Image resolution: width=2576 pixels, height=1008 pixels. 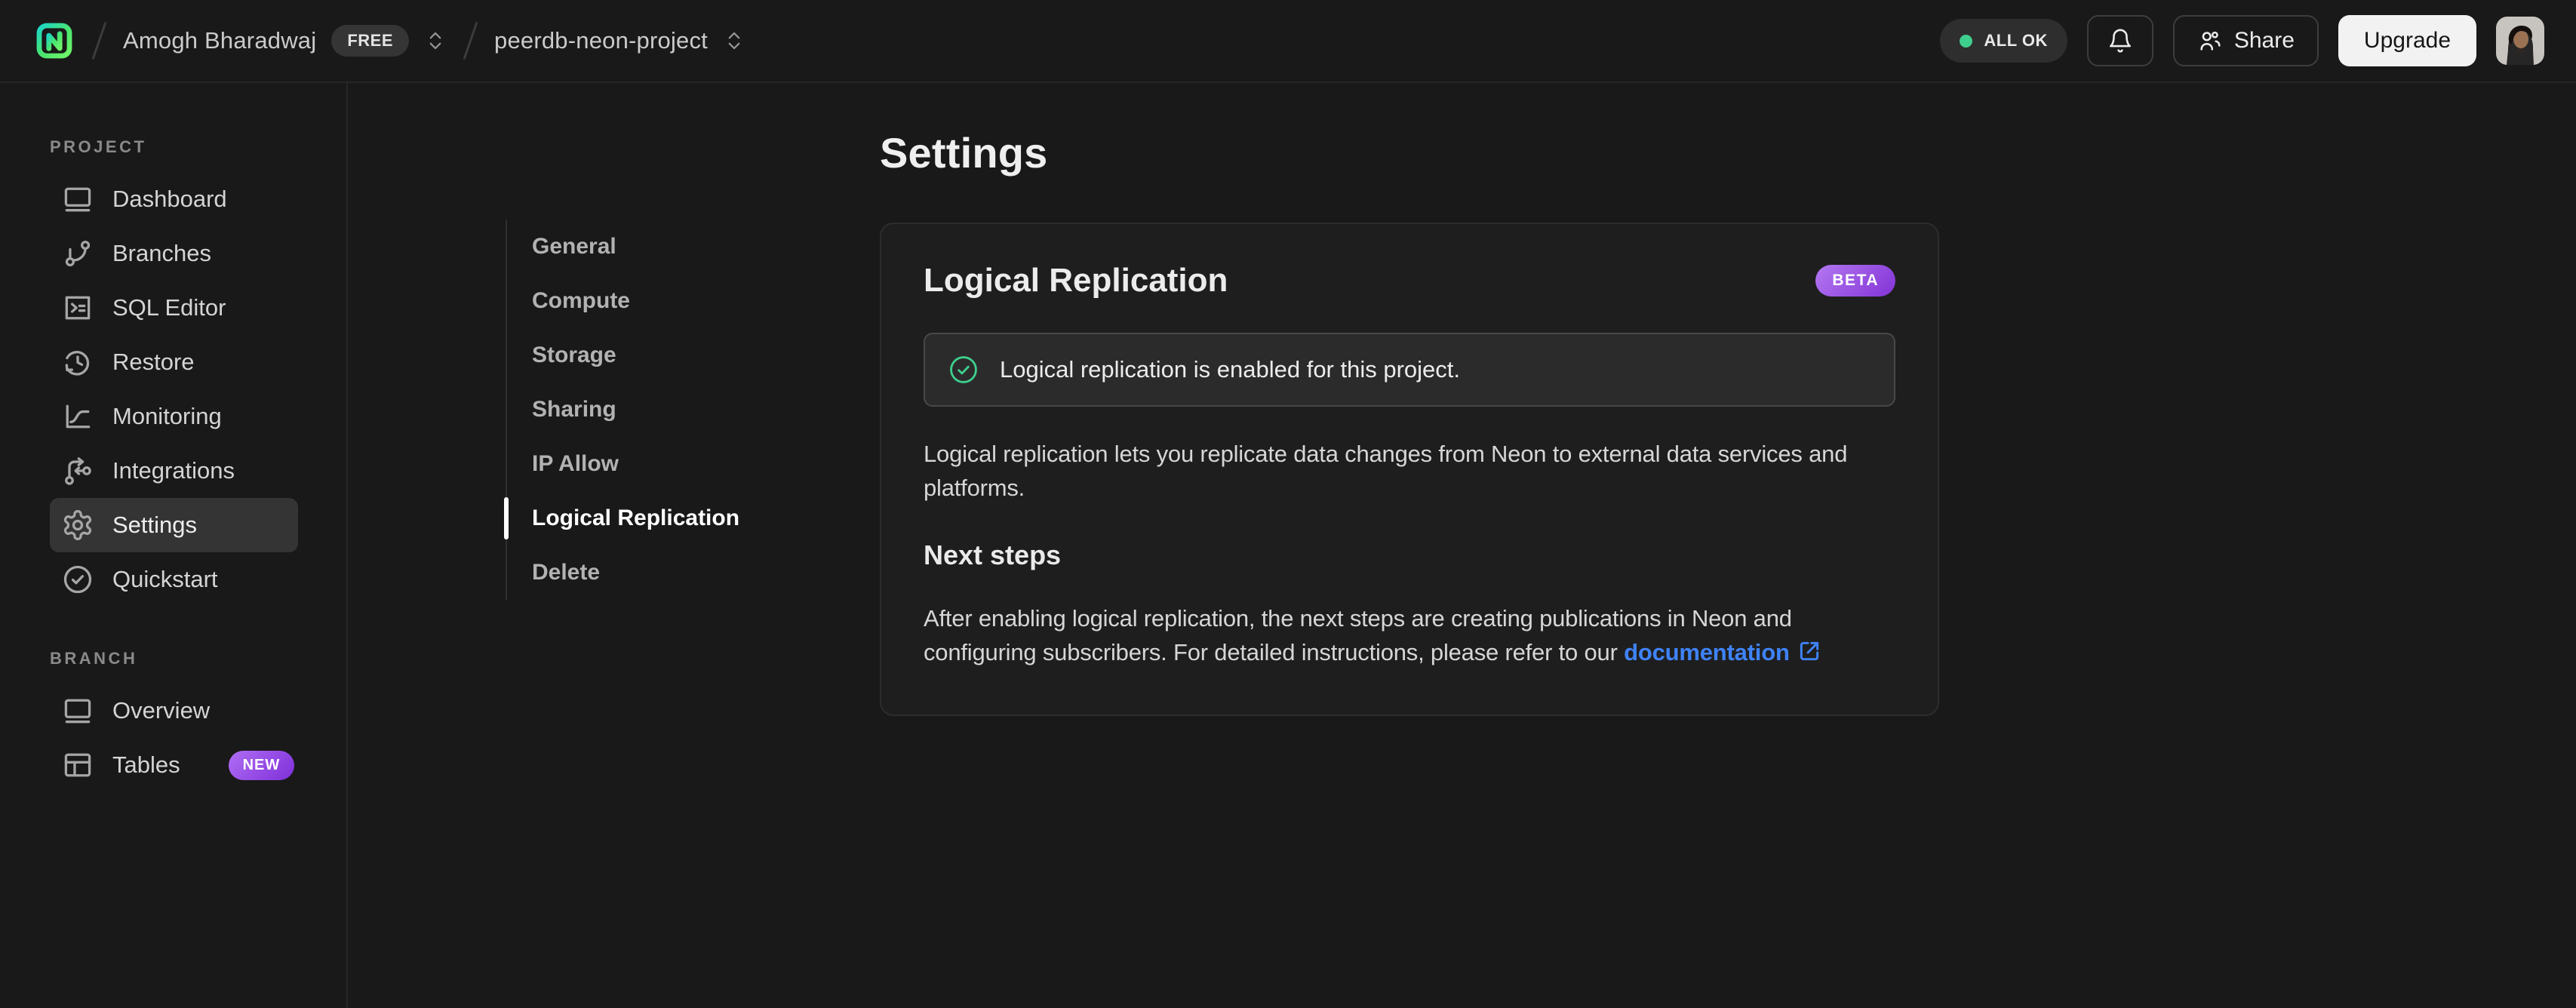 What do you see at coordinates (370, 41) in the screenshot?
I see `plan-badge: FREE` at bounding box center [370, 41].